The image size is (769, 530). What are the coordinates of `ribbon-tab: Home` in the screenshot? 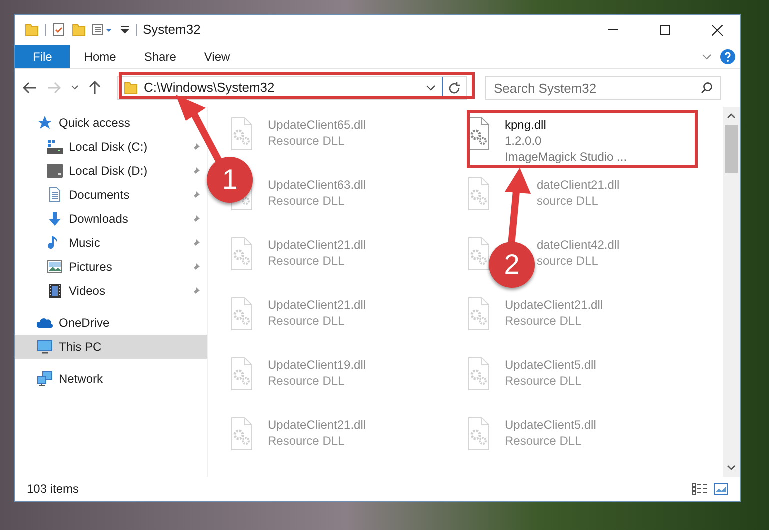 It's located at (100, 56).